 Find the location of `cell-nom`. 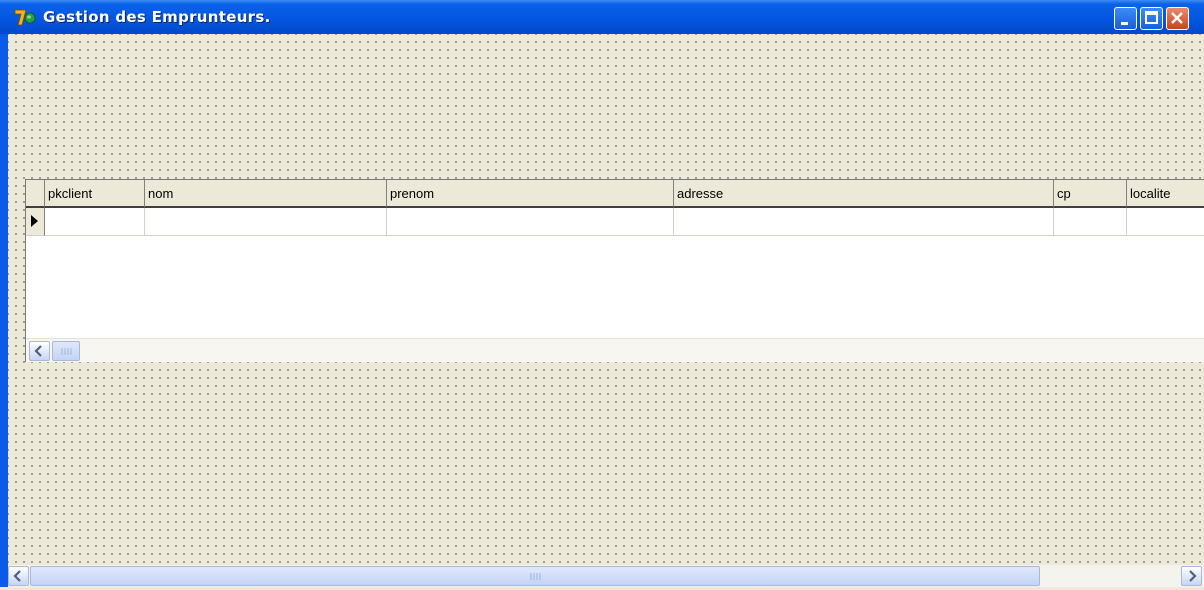

cell-nom is located at coordinates (266, 222).